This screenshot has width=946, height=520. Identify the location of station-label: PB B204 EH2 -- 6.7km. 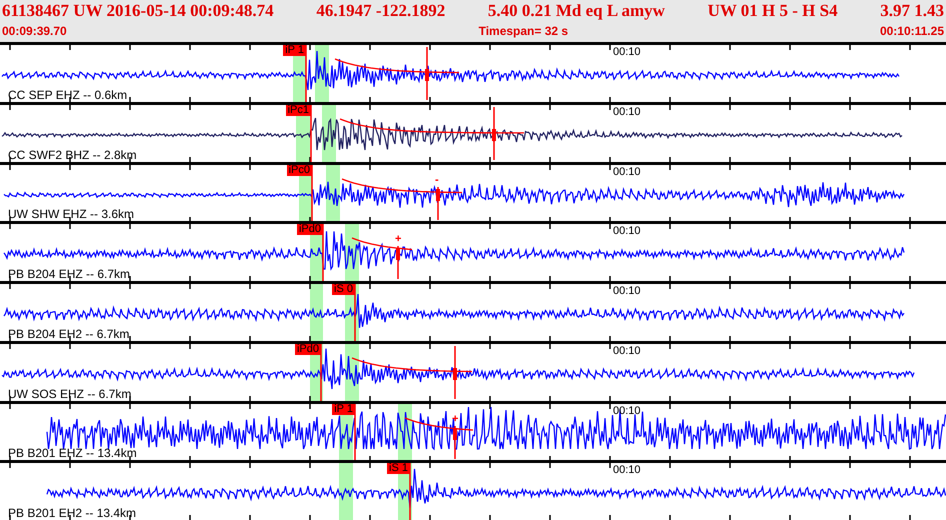
(69, 334).